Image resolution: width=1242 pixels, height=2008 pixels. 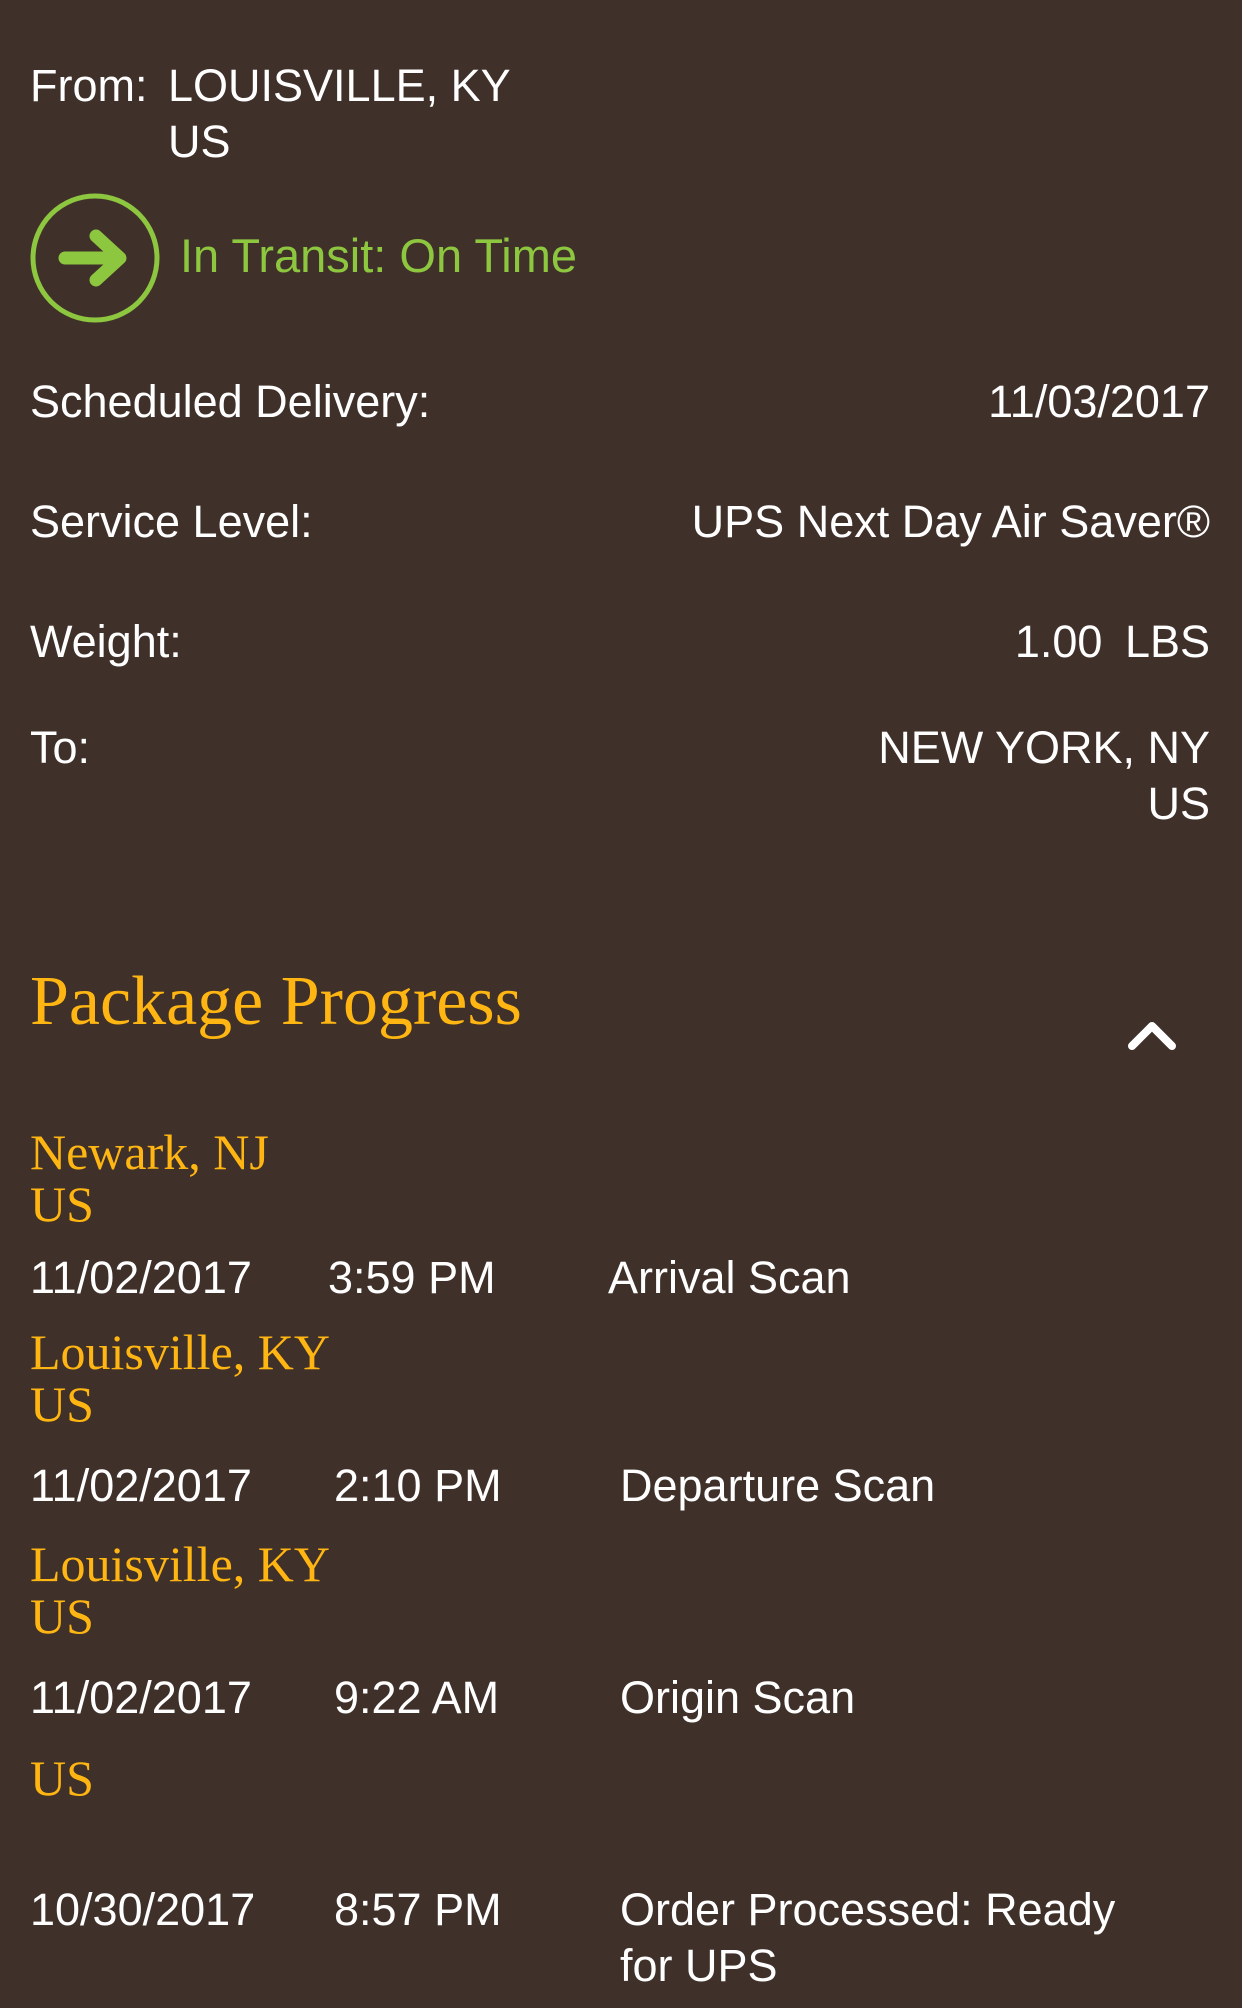 I want to click on event-activity: Departure Scan, so click(x=778, y=1485).